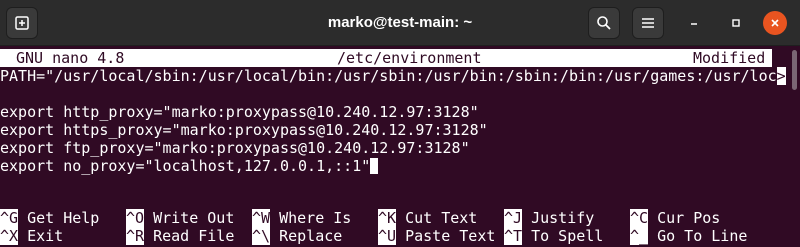  I want to click on menu-button, so click(648, 23).